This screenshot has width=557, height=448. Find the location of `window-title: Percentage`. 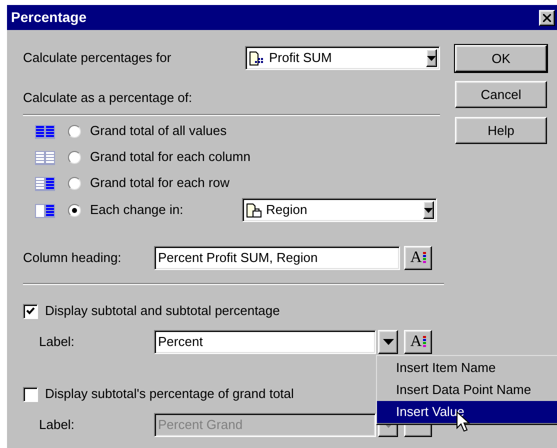

window-title: Percentage is located at coordinates (48, 17).